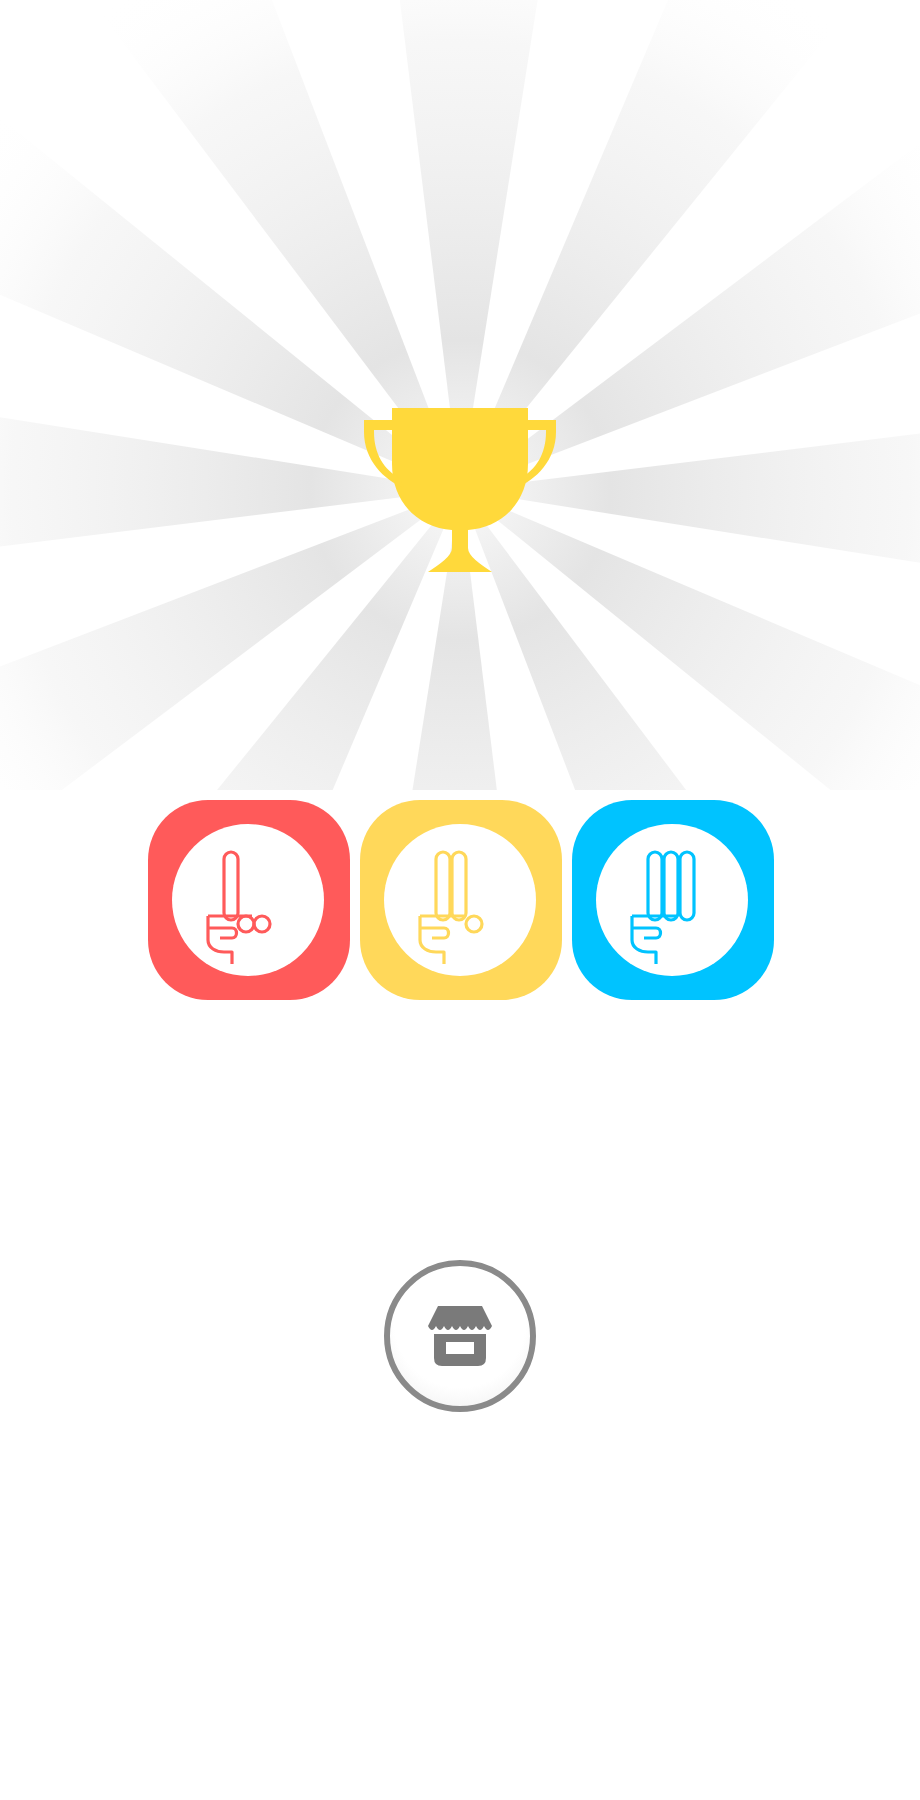 Image resolution: width=920 pixels, height=1800 pixels. Describe the element at coordinates (460, 1336) in the screenshot. I see `shop-icon` at that location.